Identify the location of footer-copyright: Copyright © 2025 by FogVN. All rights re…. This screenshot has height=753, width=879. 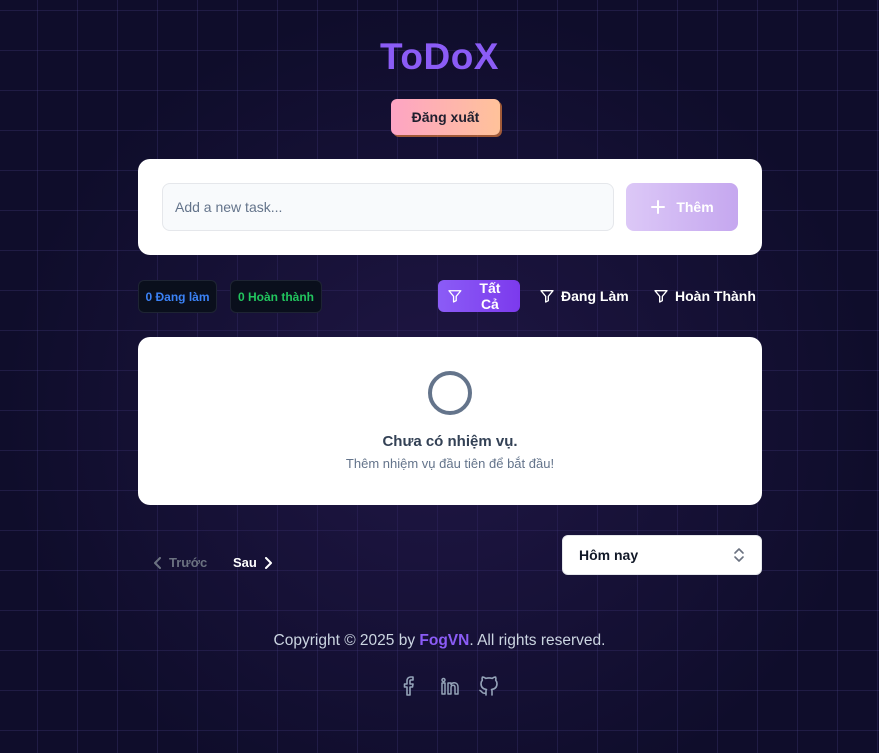
(439, 641).